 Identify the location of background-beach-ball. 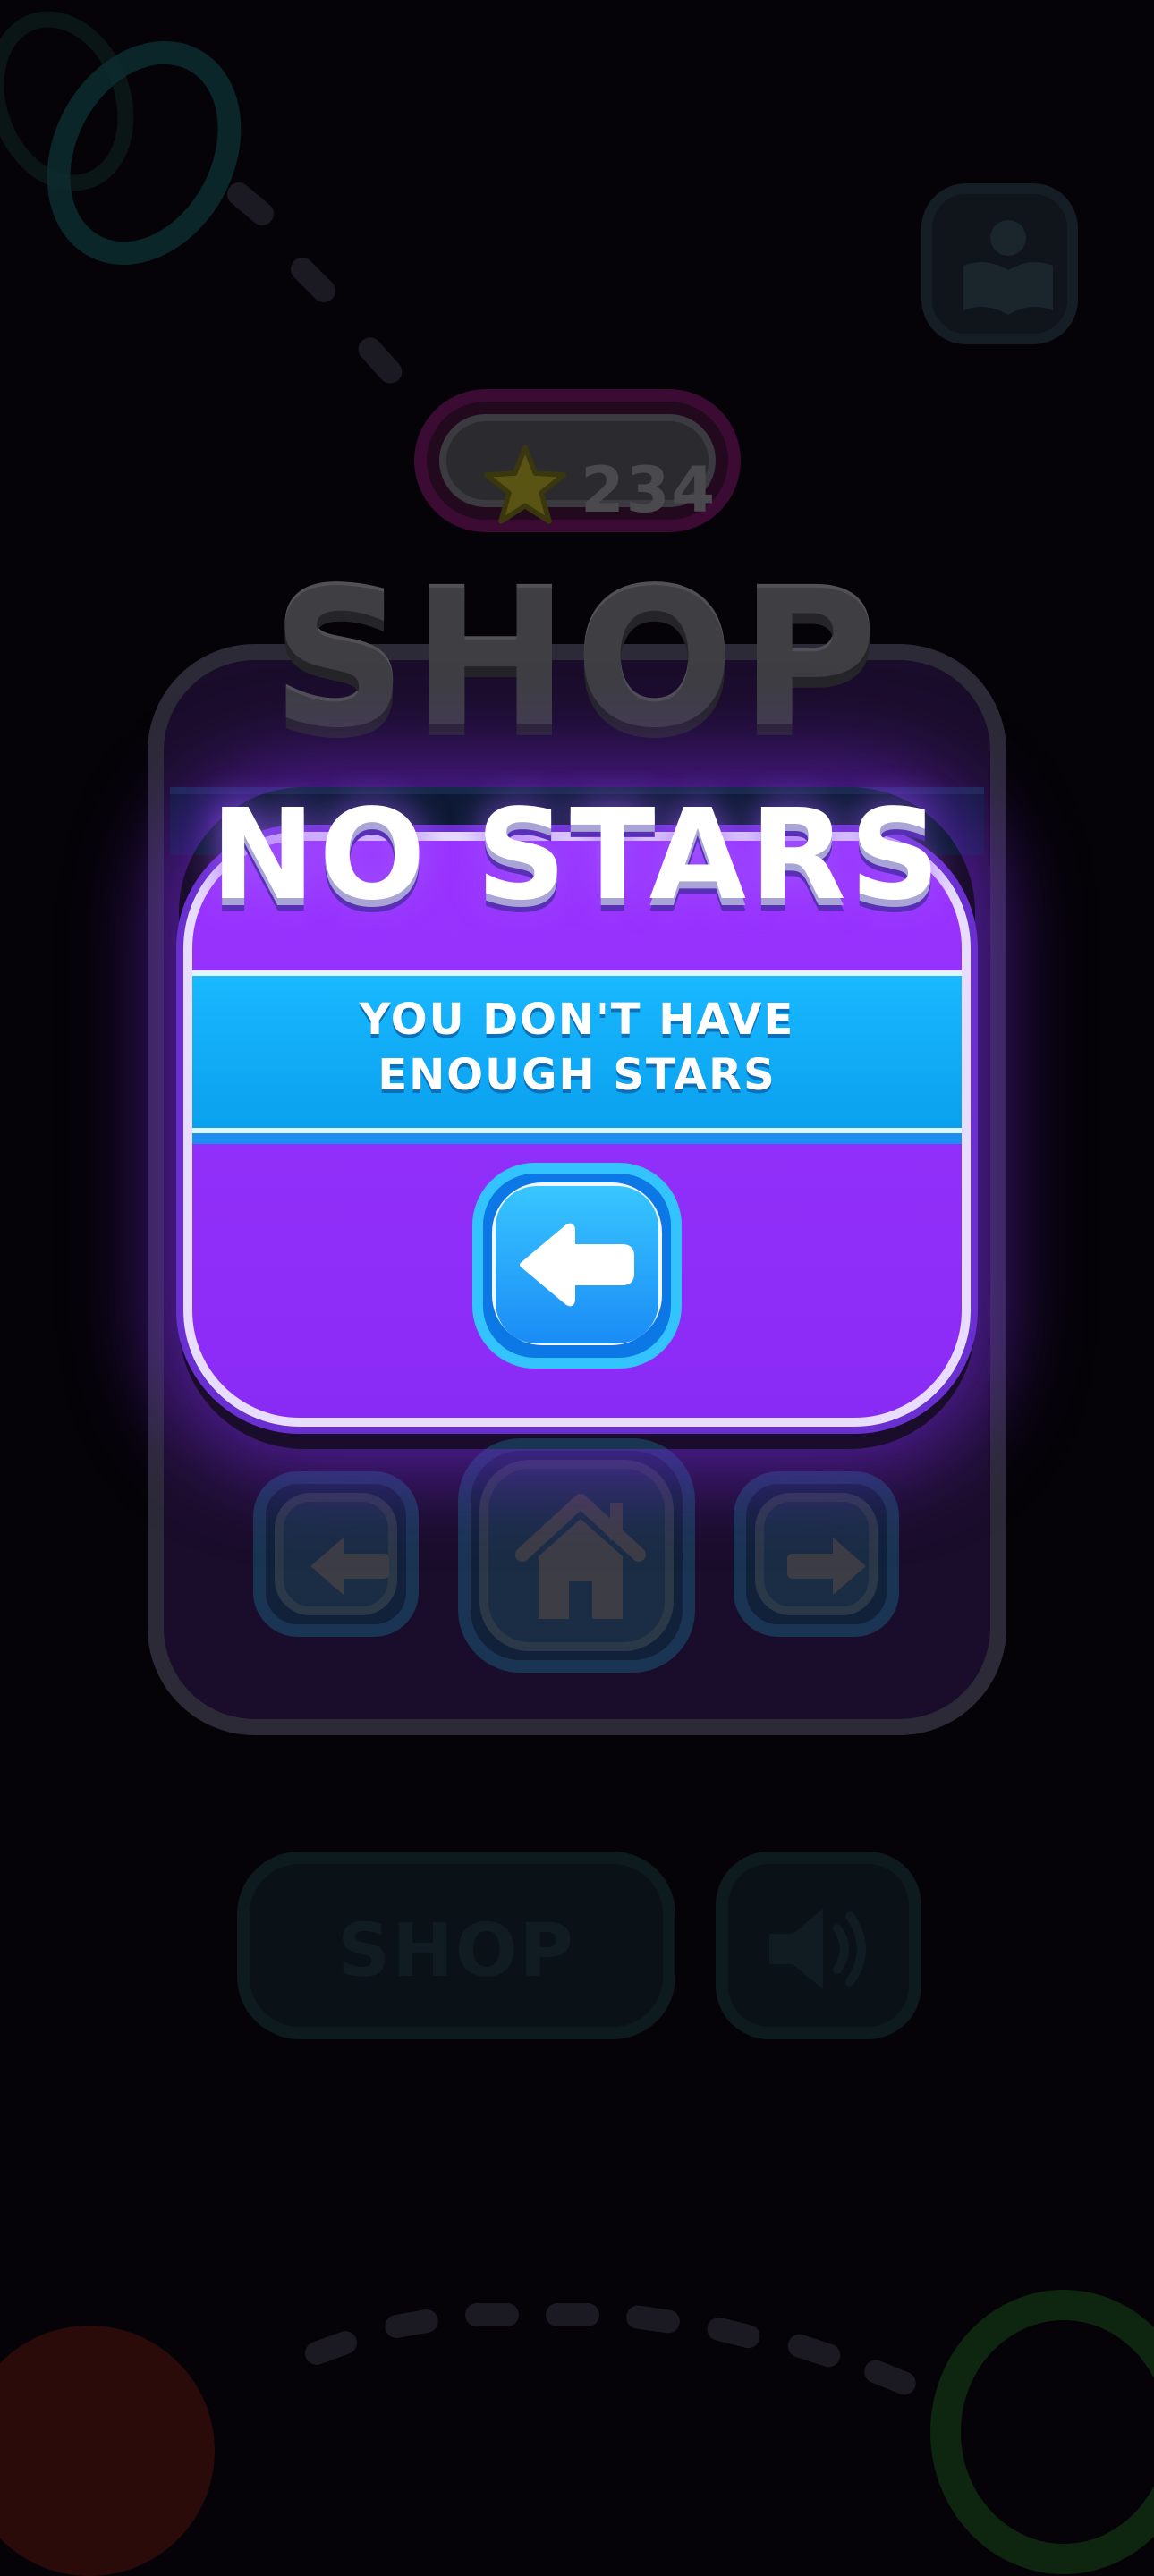
(107, 2451).